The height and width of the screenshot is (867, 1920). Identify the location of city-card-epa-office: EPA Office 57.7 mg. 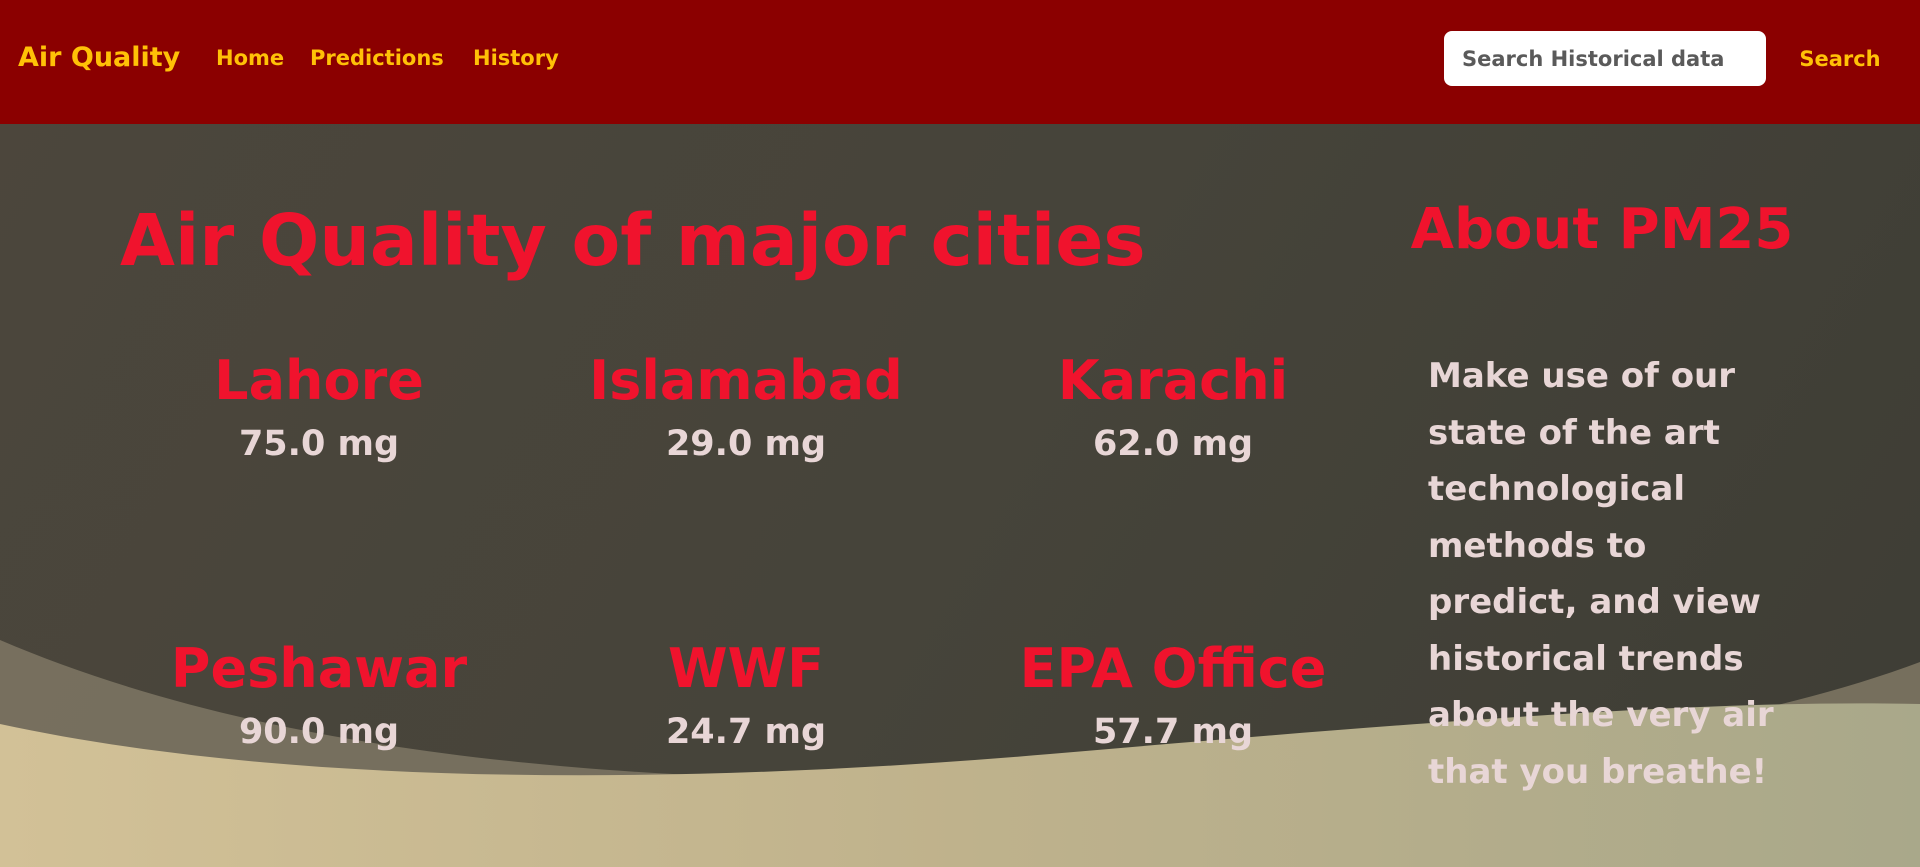
(1173, 695).